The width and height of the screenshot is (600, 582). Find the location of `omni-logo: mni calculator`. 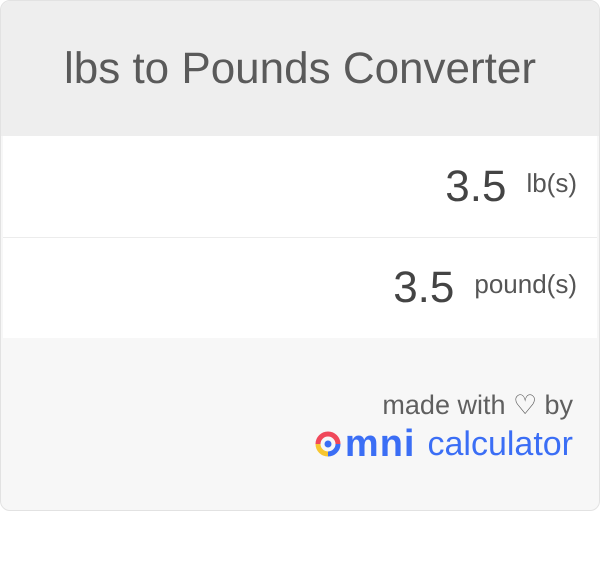

omni-logo: mni calculator is located at coordinates (442, 443).